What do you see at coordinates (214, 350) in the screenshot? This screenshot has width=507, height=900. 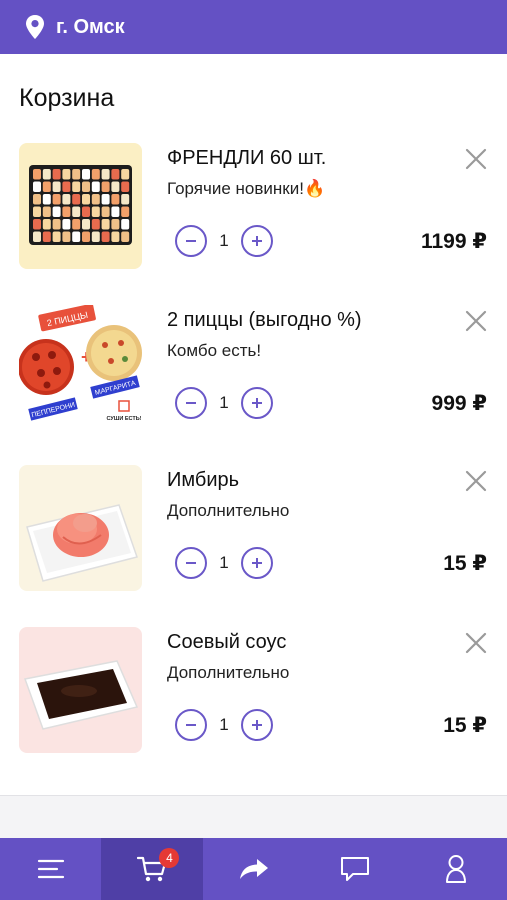 I see `item-description: Комбо есть!` at bounding box center [214, 350].